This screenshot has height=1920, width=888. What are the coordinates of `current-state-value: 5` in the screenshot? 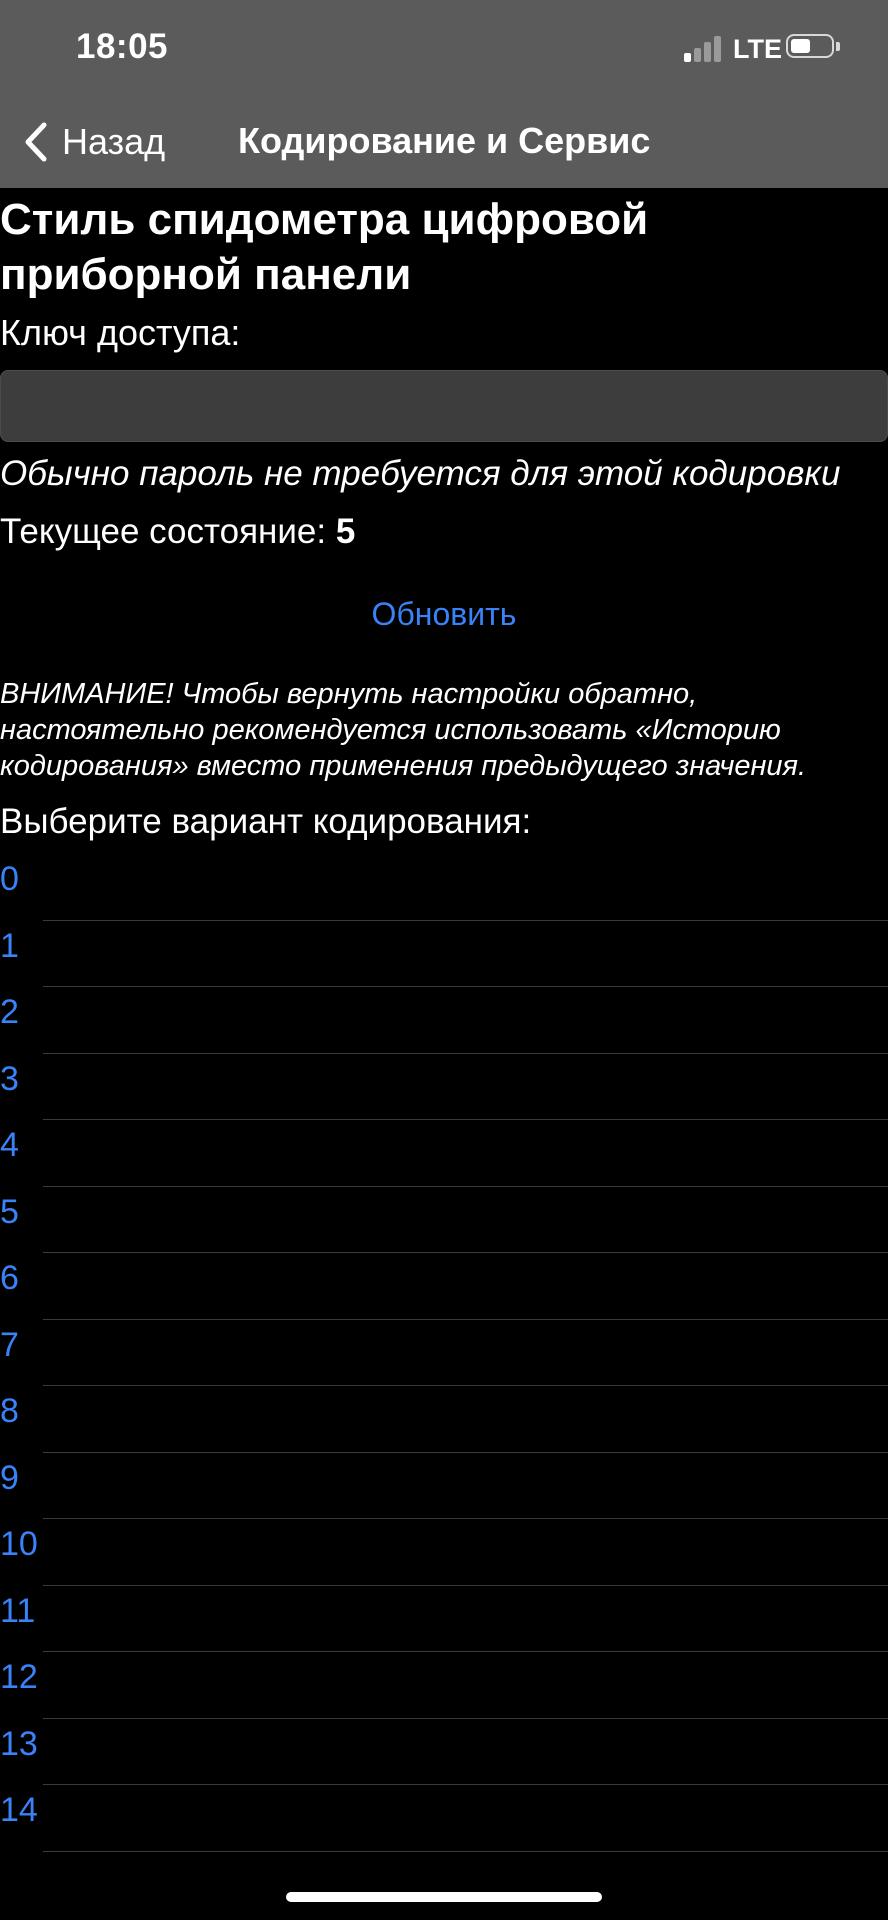 It's located at (345, 531).